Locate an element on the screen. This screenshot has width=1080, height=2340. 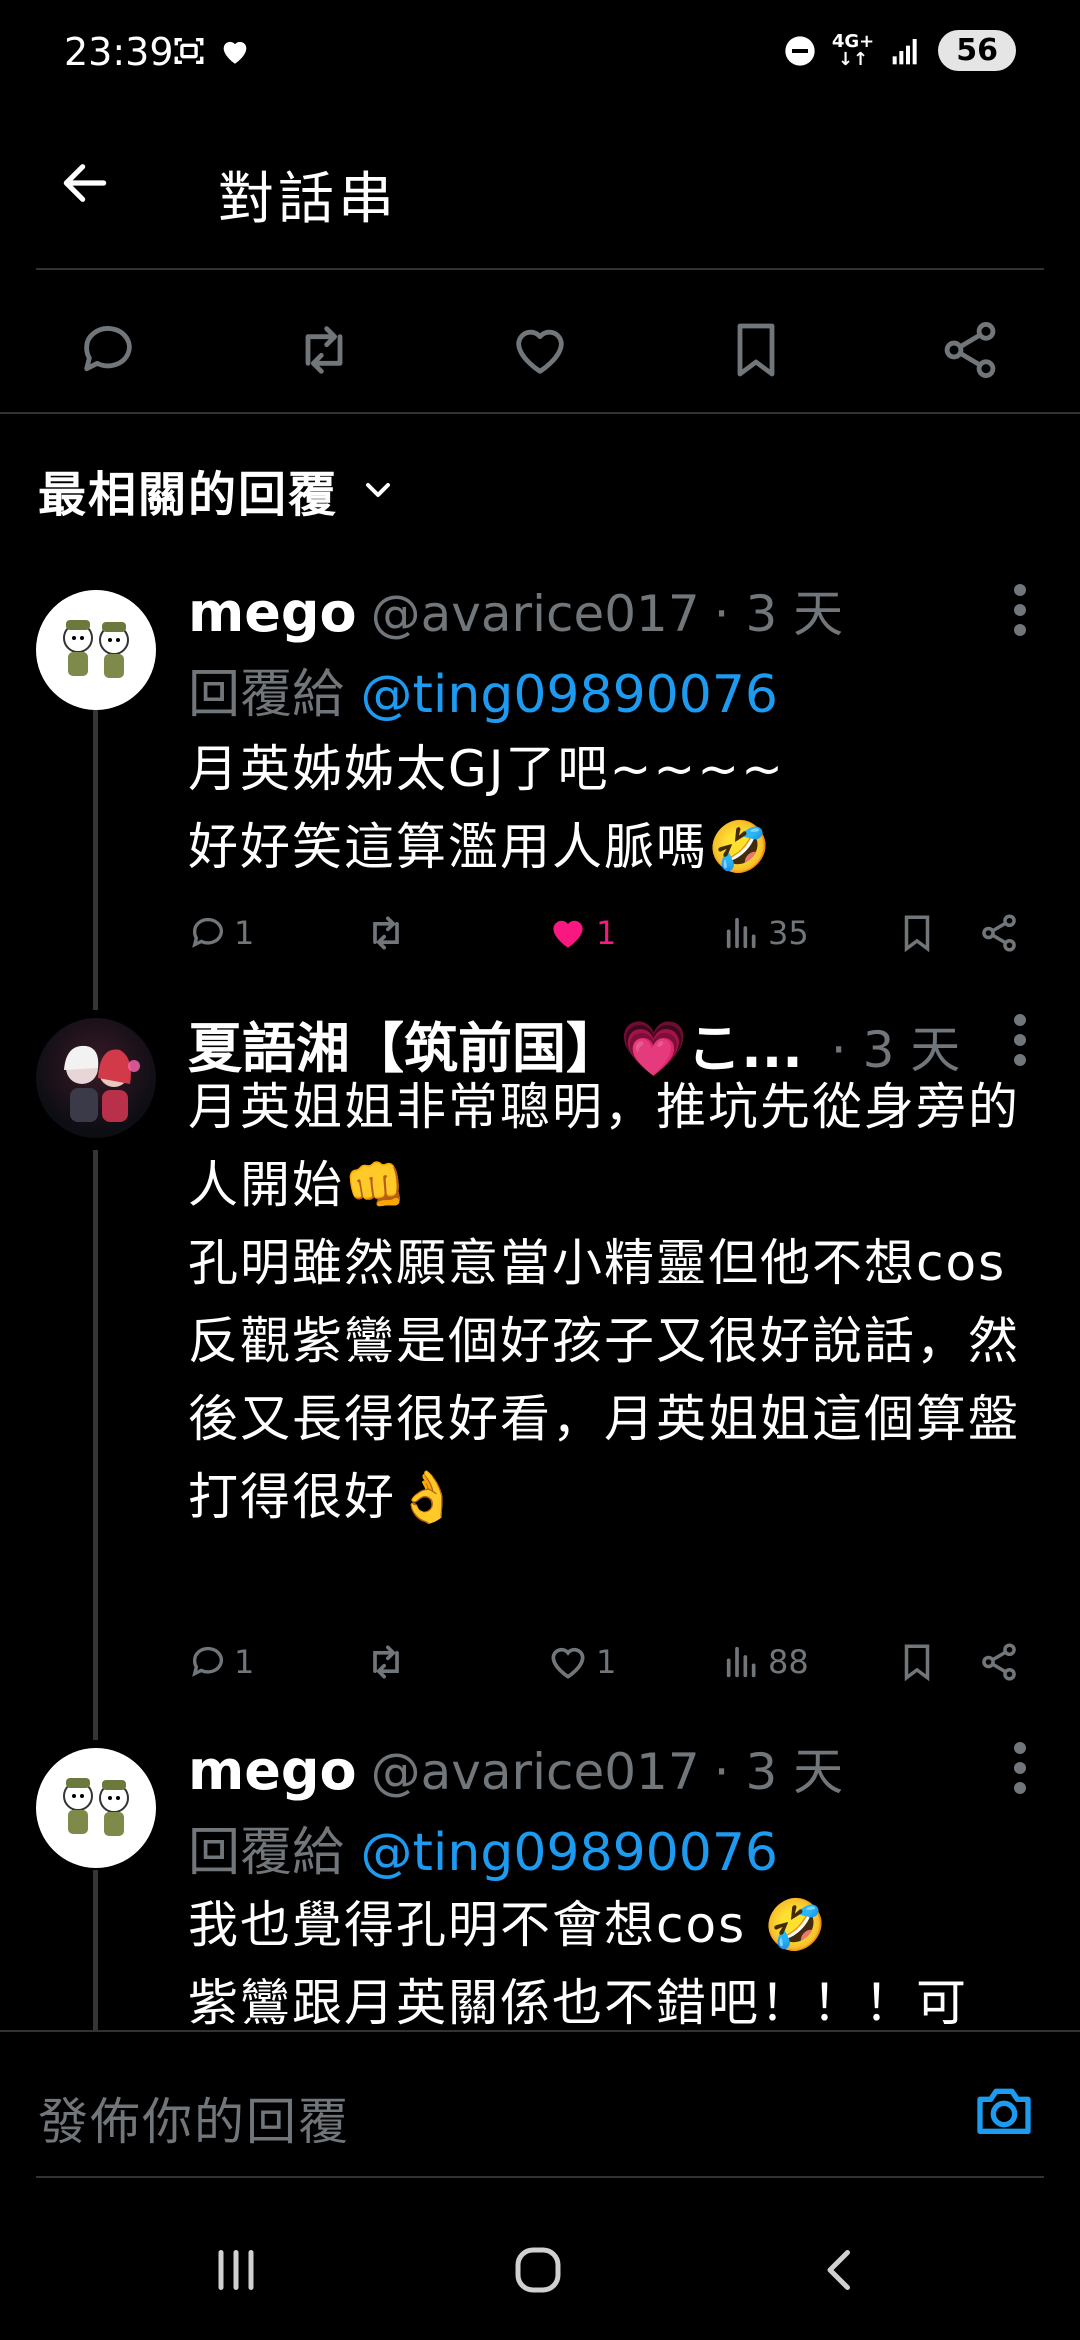
recent-apps-button is located at coordinates (236, 2270).